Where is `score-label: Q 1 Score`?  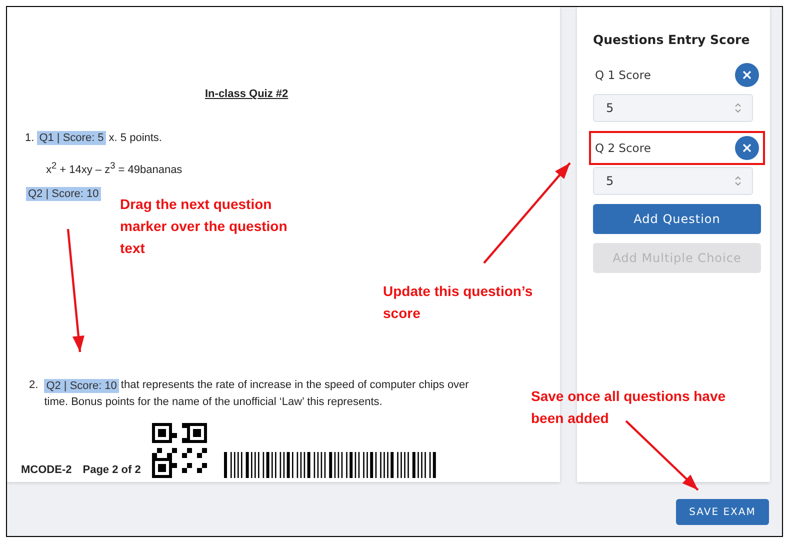 score-label: Q 1 Score is located at coordinates (623, 75).